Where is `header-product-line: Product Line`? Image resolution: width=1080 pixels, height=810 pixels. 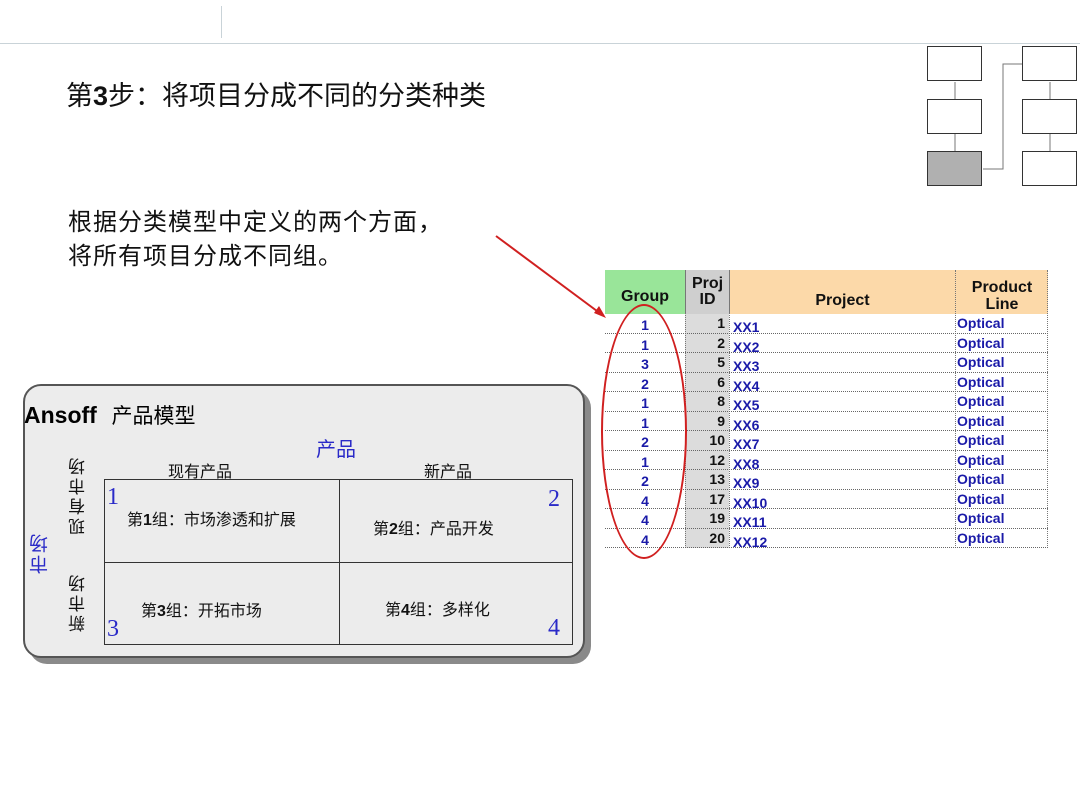
header-product-line: Product Line is located at coordinates (1001, 292).